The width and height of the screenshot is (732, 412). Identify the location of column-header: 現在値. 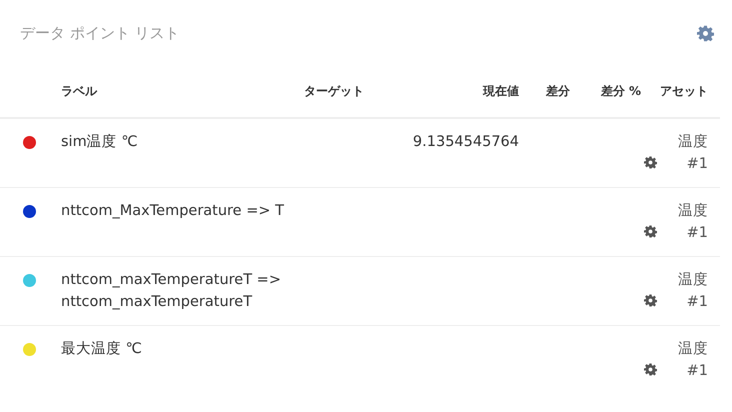
(501, 91).